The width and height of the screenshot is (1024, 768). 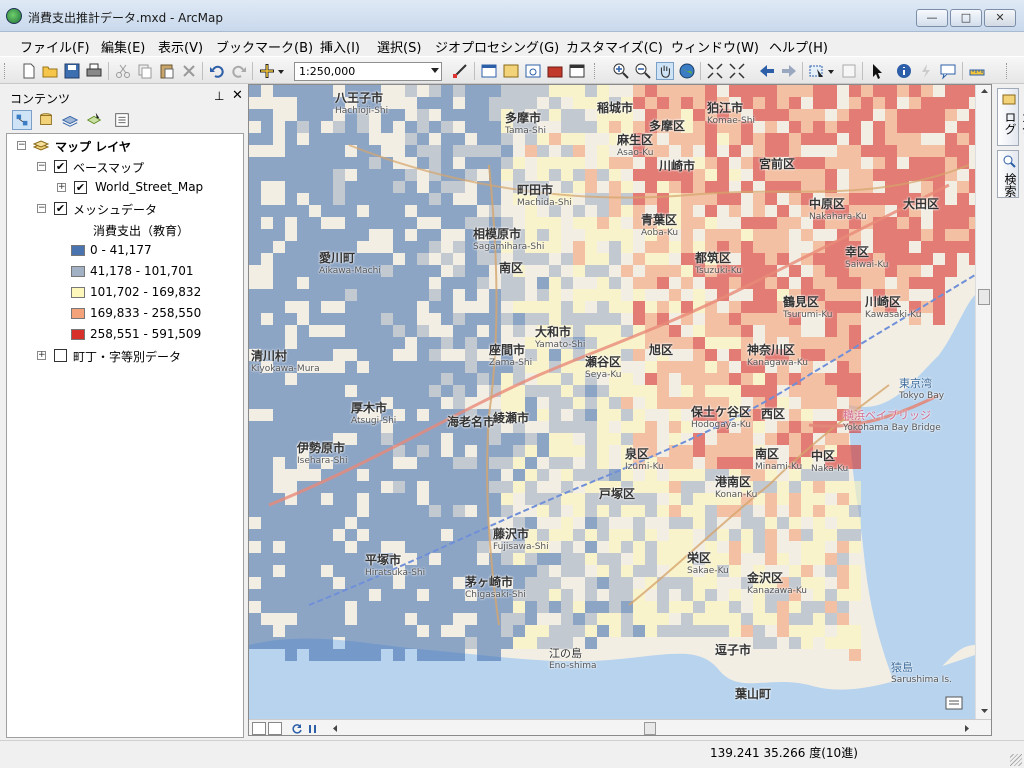 I want to click on pin-icon: ⊥, so click(x=219, y=96).